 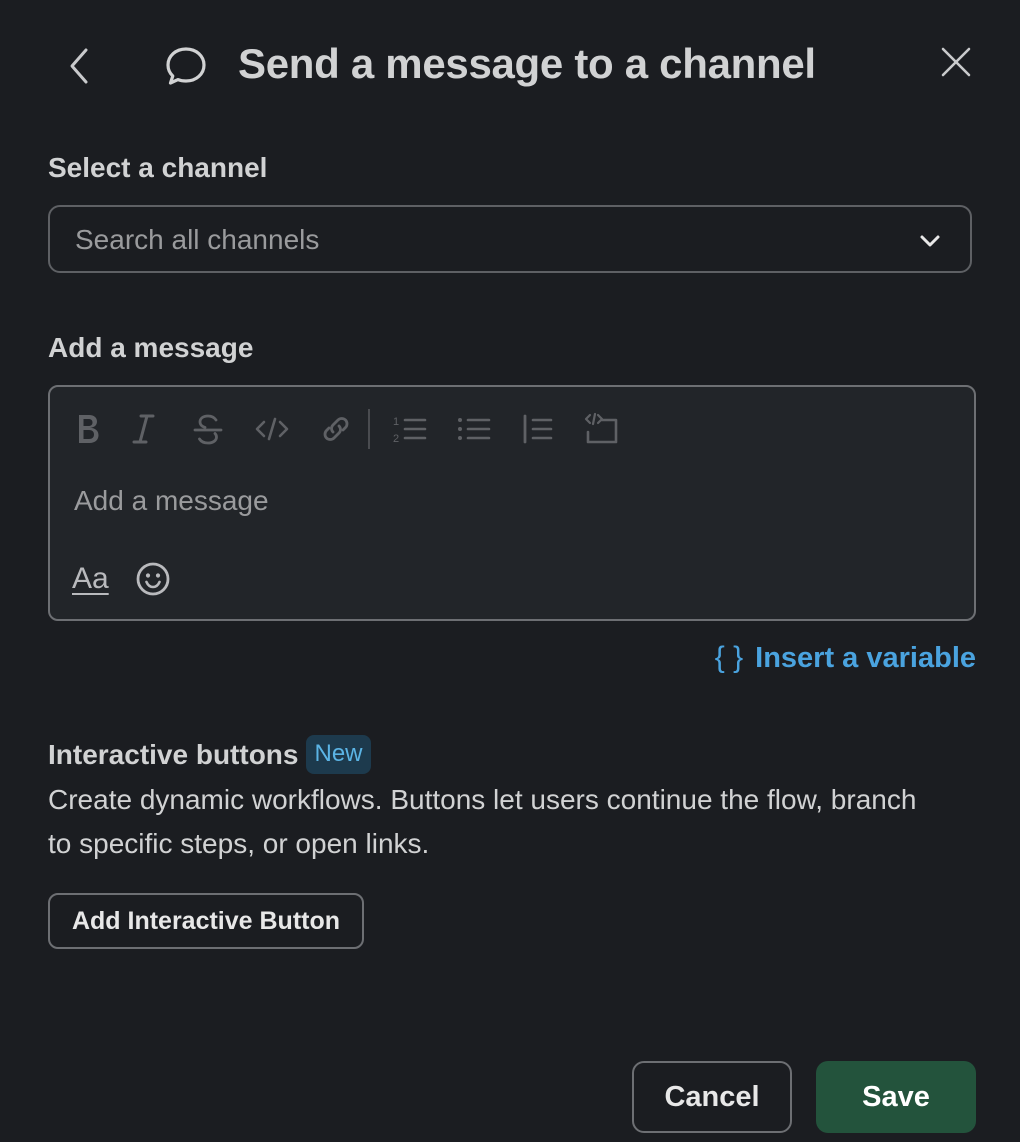 I want to click on insert-variable-label: Insert a variable, so click(x=865, y=657).